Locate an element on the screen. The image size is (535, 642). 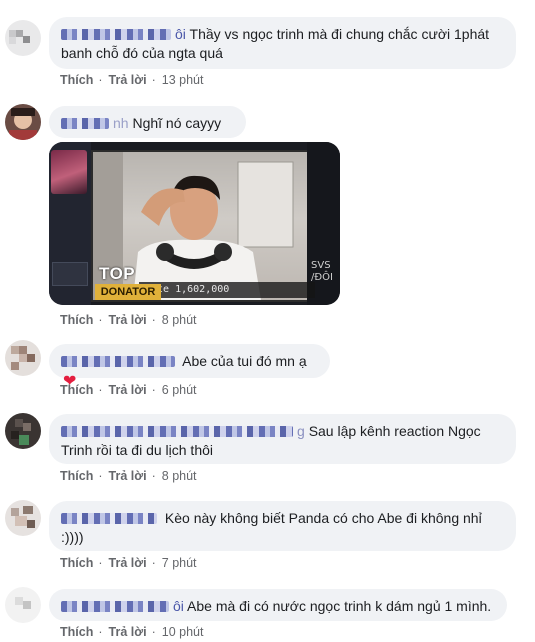
timestamp: 6 phút is located at coordinates (179, 390).